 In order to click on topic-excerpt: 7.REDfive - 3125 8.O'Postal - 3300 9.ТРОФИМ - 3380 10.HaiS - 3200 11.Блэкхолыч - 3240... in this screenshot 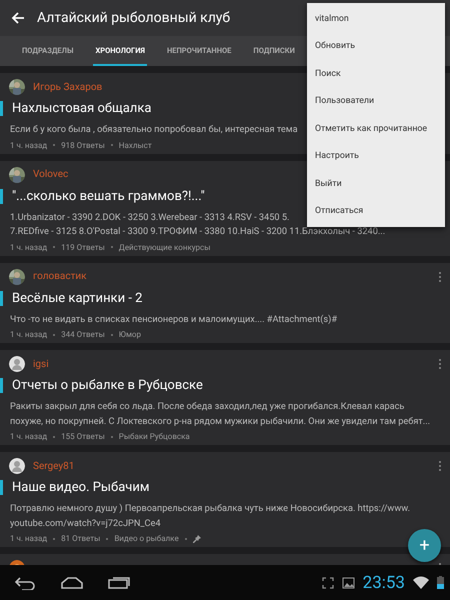, I will do `click(198, 232)`.